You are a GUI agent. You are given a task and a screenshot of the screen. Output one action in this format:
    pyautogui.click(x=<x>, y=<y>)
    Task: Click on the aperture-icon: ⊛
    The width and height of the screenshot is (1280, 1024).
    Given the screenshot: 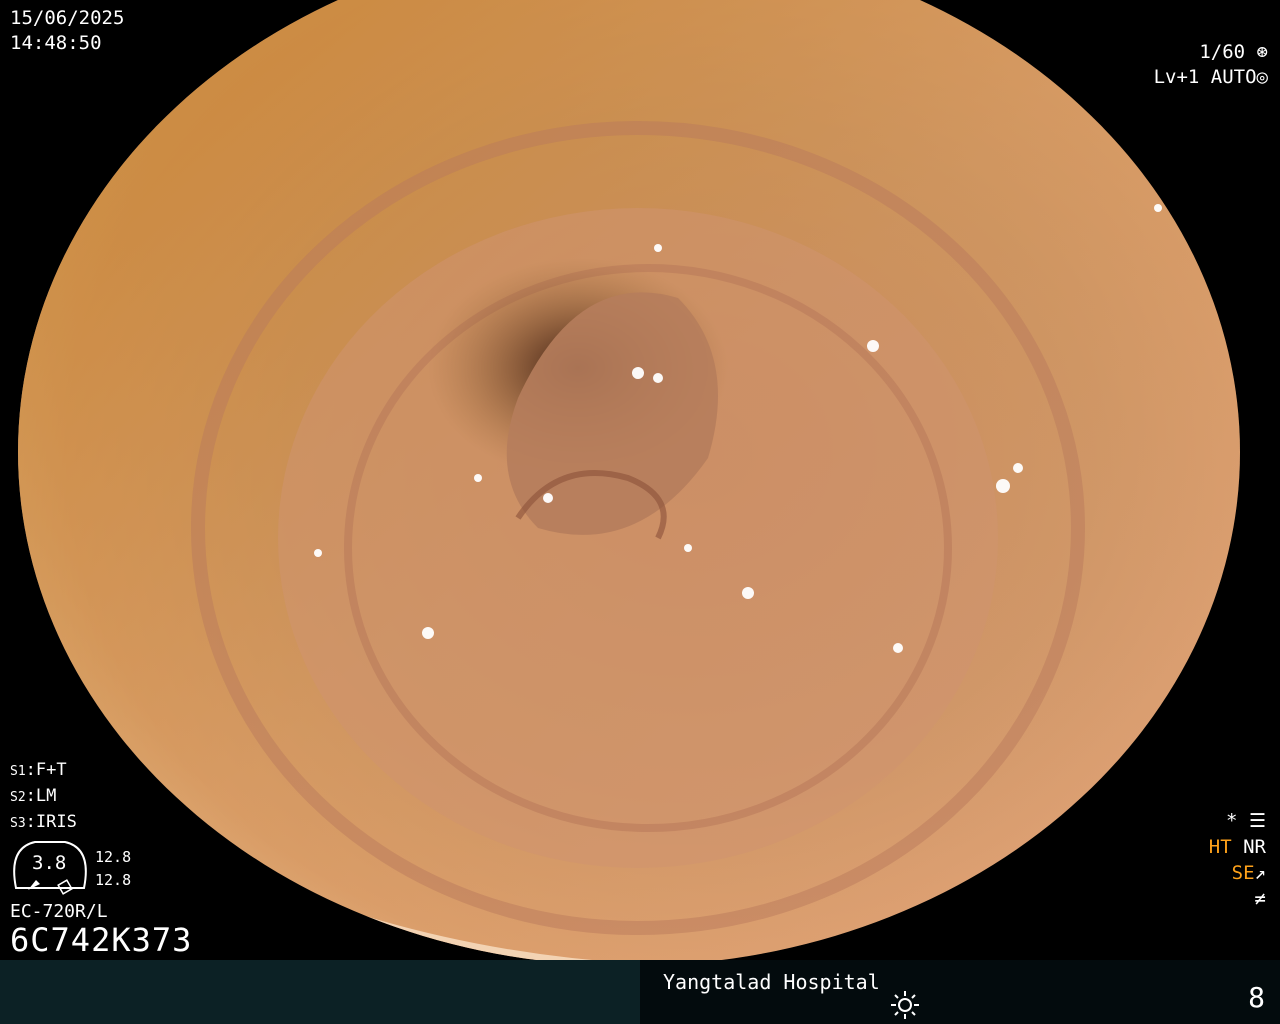 What is the action you would take?
    pyautogui.click(x=1256, y=52)
    